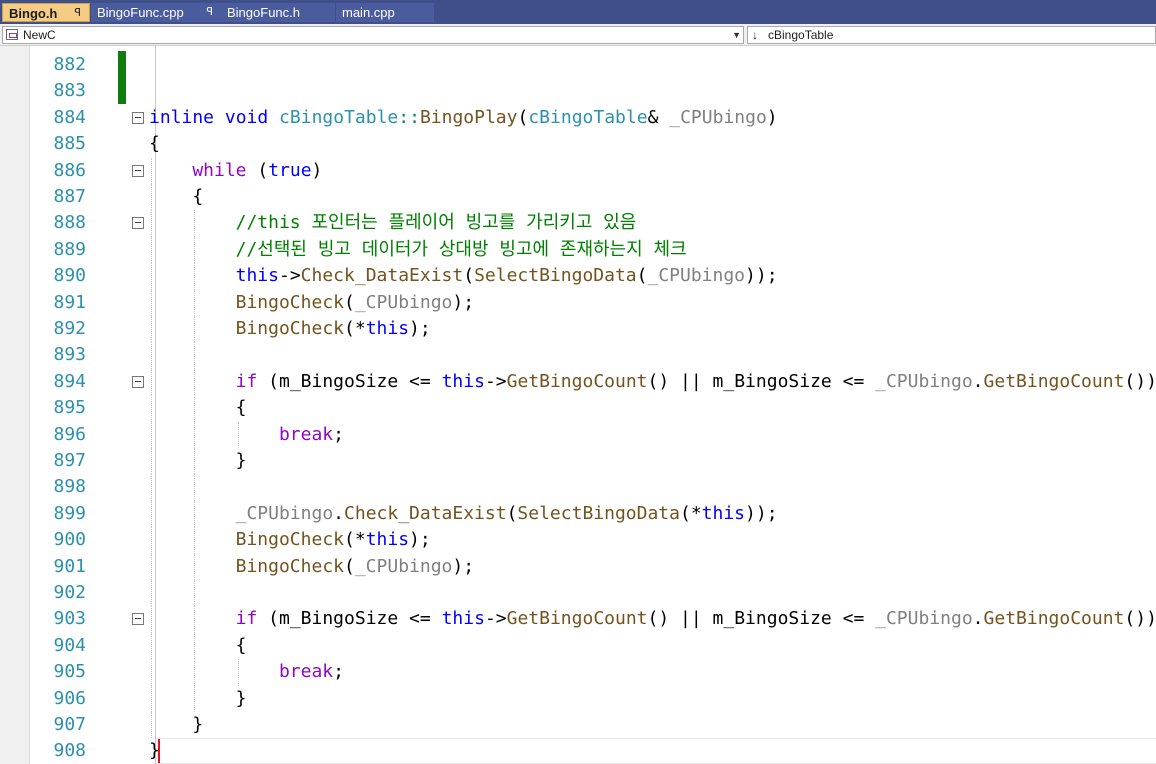 This screenshot has height=764, width=1156. What do you see at coordinates (69, 592) in the screenshot?
I see `line-number: 902` at bounding box center [69, 592].